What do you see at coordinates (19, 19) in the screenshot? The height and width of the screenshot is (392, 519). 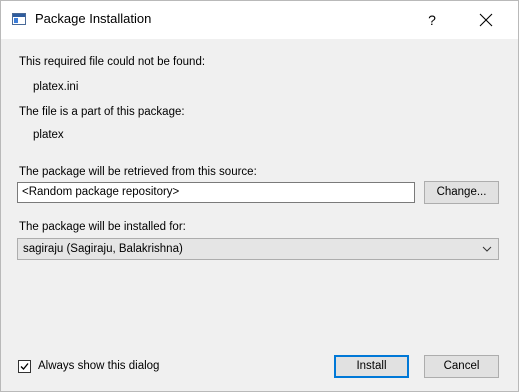 I see `package-installer-icon` at bounding box center [19, 19].